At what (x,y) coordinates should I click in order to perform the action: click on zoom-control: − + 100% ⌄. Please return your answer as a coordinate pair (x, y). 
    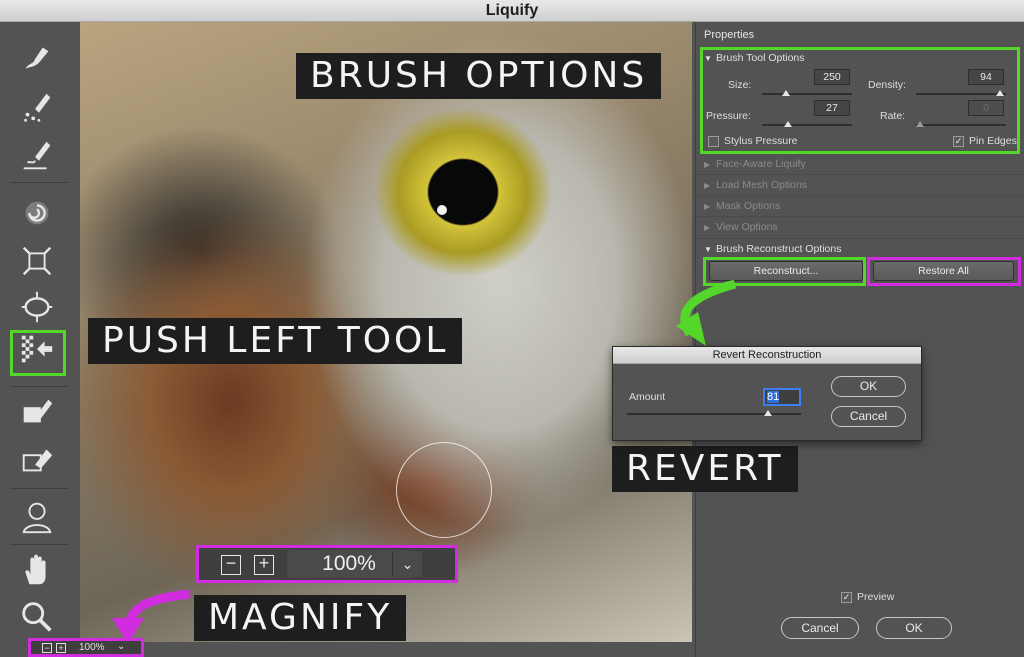
    Looking at the image, I should click on (86, 647).